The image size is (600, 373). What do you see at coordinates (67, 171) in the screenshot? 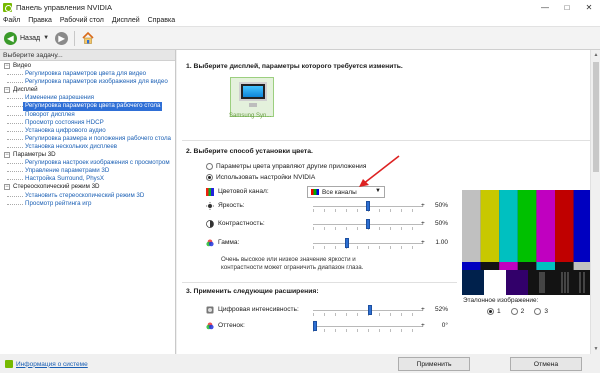
I see `tree-item-label: Управление параметрами 3D` at bounding box center [67, 171].